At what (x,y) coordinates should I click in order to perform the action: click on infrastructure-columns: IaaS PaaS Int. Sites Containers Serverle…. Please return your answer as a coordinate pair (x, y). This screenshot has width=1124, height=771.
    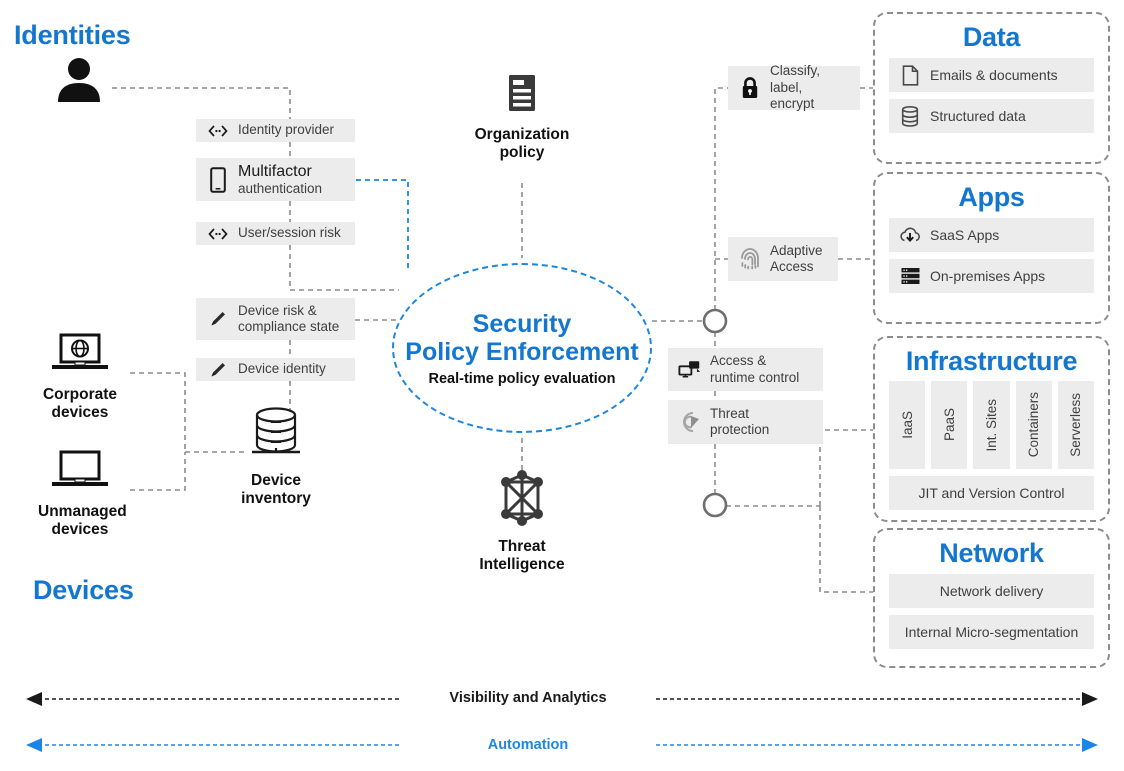
    Looking at the image, I should click on (992, 425).